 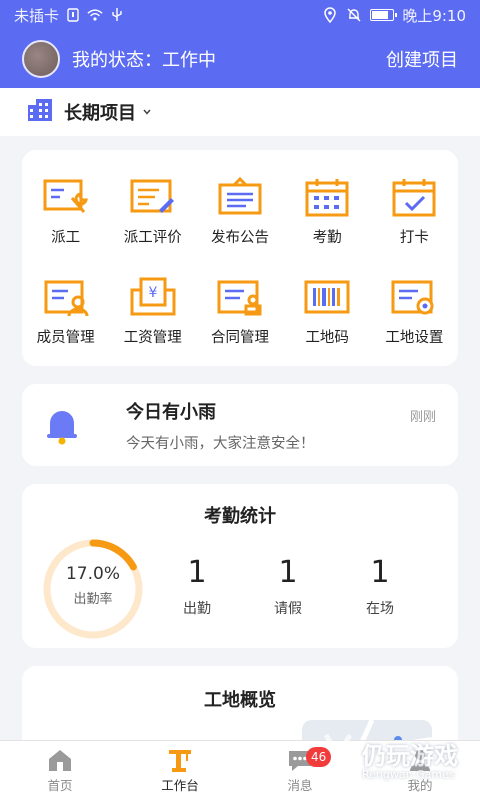 I want to click on function-dispatch-review-label: 派工评价, so click(x=152, y=238).